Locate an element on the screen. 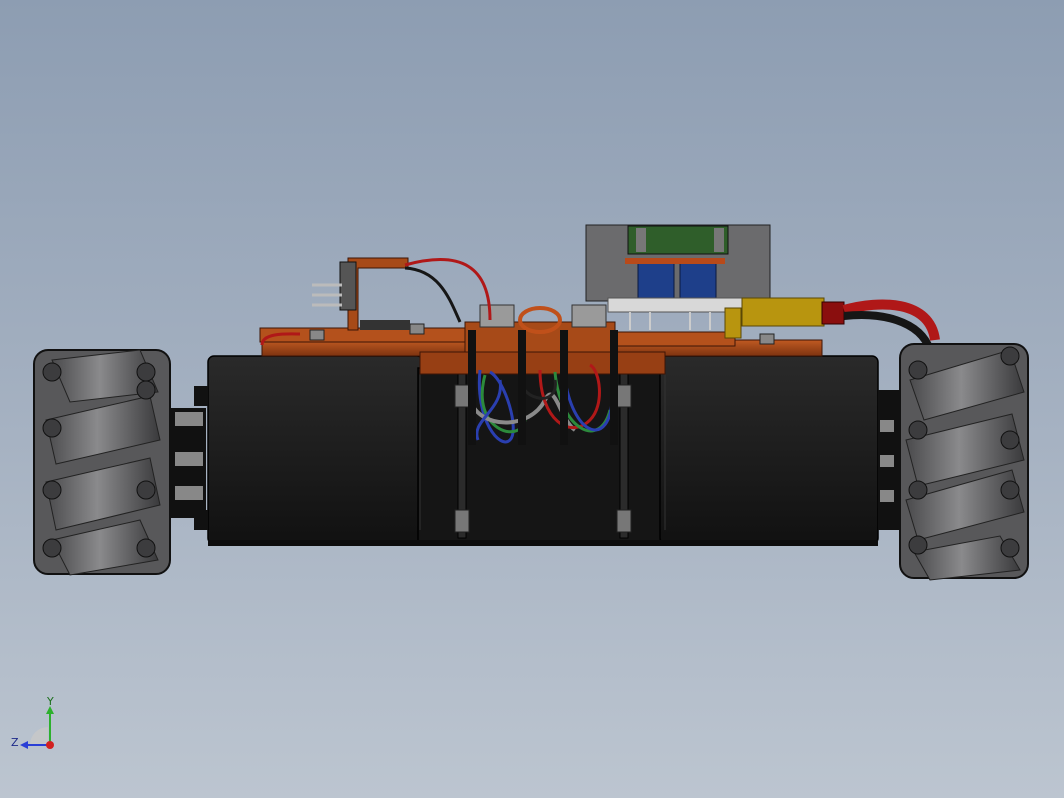  mecanum-wheel-right is located at coordinates (953, 462).